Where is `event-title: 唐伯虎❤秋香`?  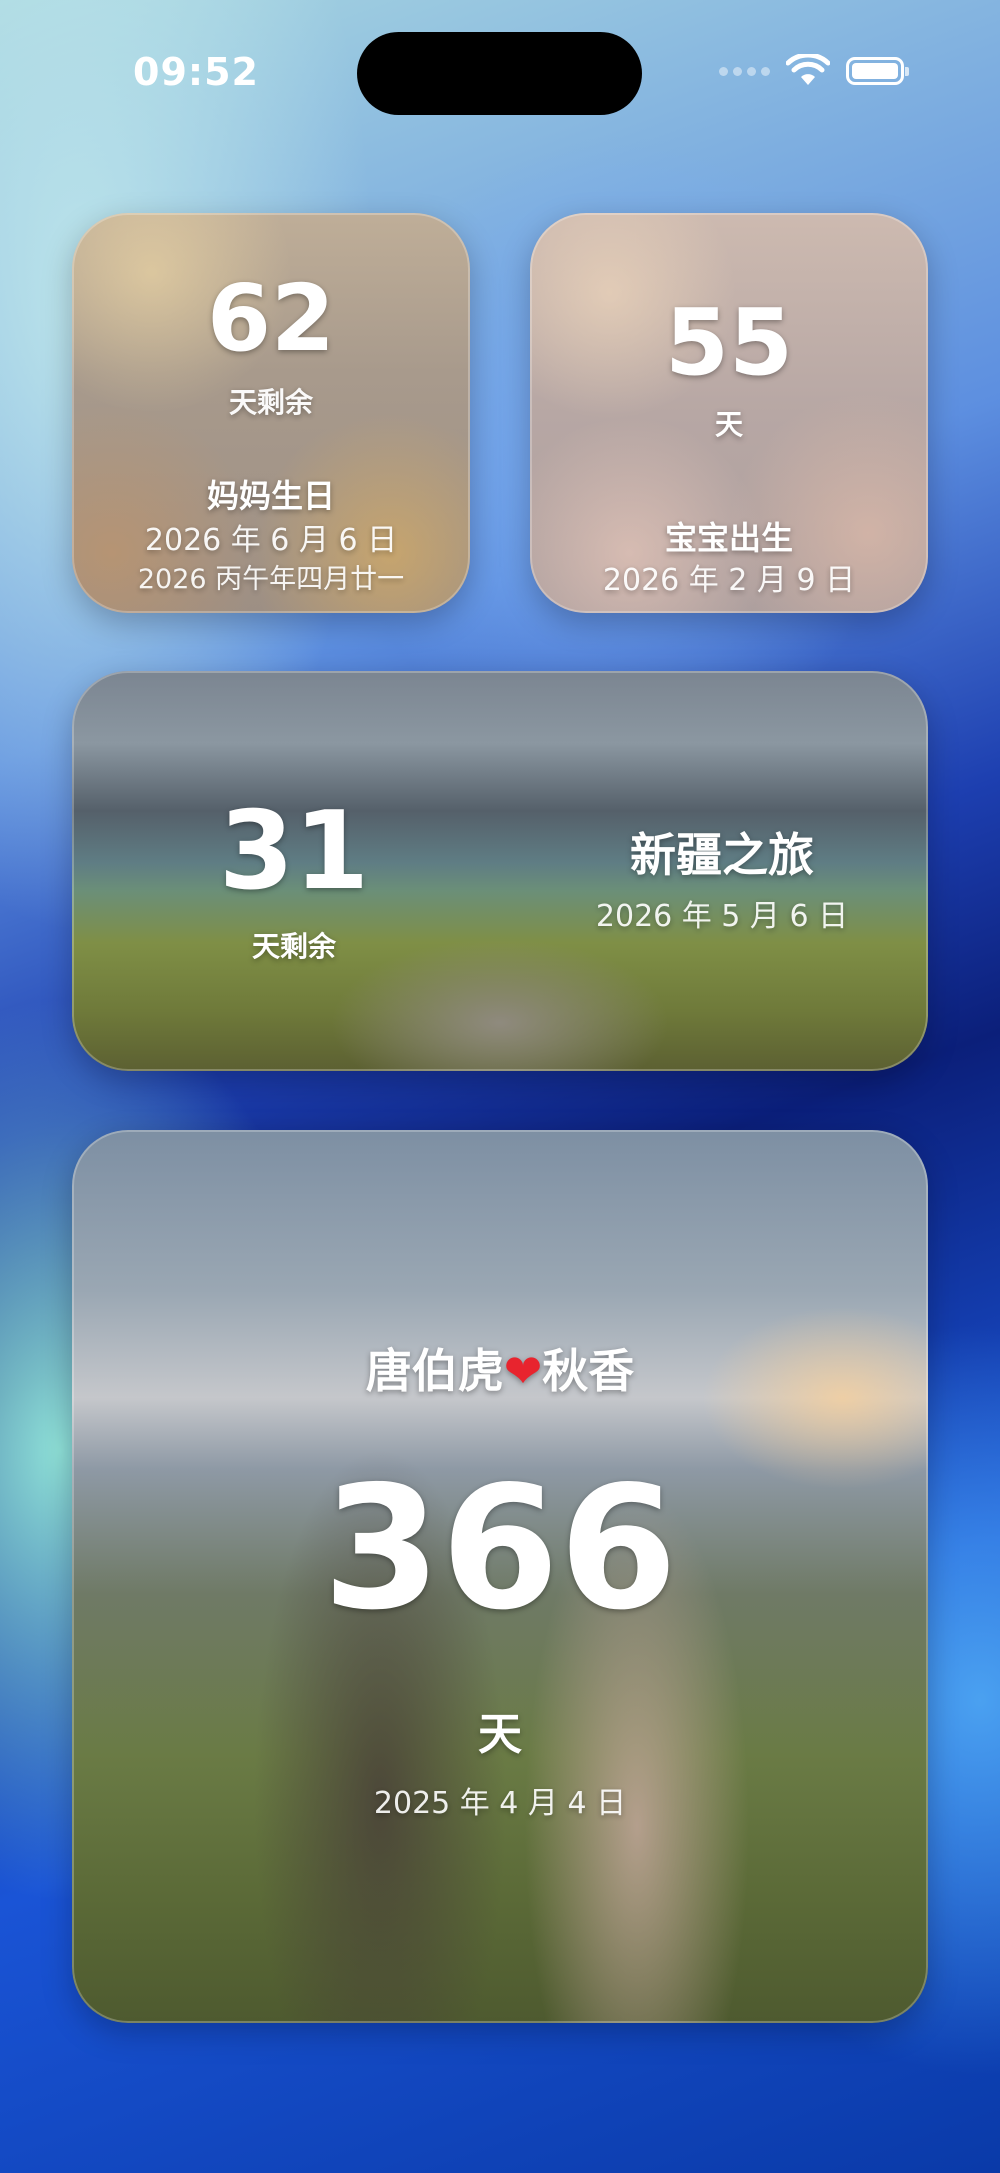 event-title: 唐伯虎❤秋香 is located at coordinates (500, 1368).